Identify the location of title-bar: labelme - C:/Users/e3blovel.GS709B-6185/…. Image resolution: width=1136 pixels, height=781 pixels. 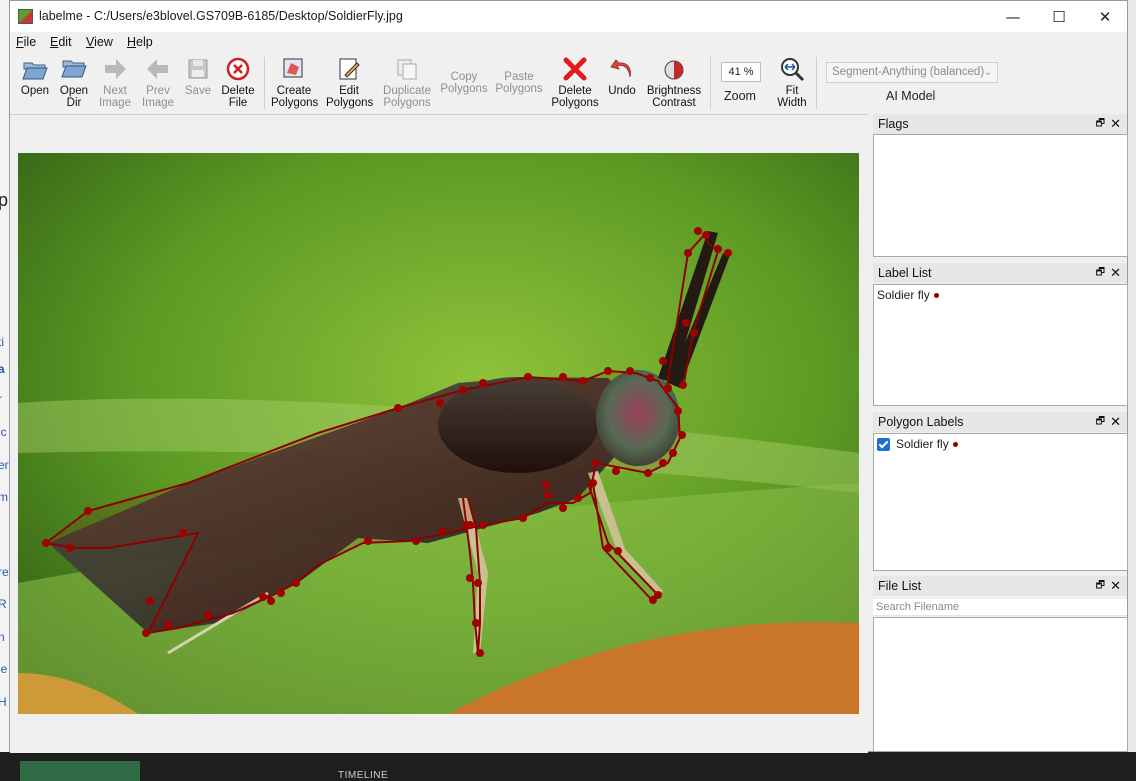
(568, 16).